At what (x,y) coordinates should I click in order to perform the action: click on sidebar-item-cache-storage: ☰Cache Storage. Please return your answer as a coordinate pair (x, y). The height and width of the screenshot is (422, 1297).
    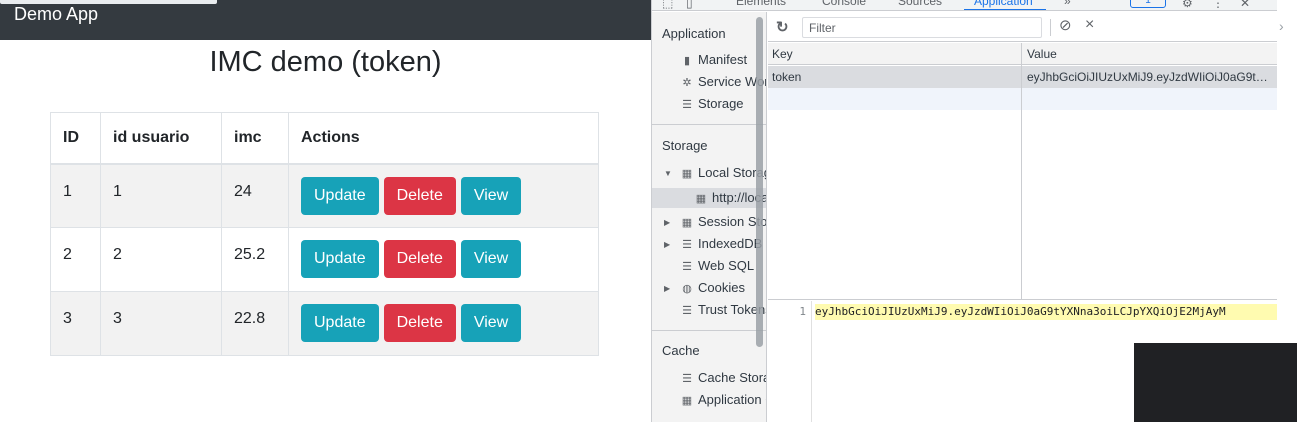
    Looking at the image, I should click on (723, 377).